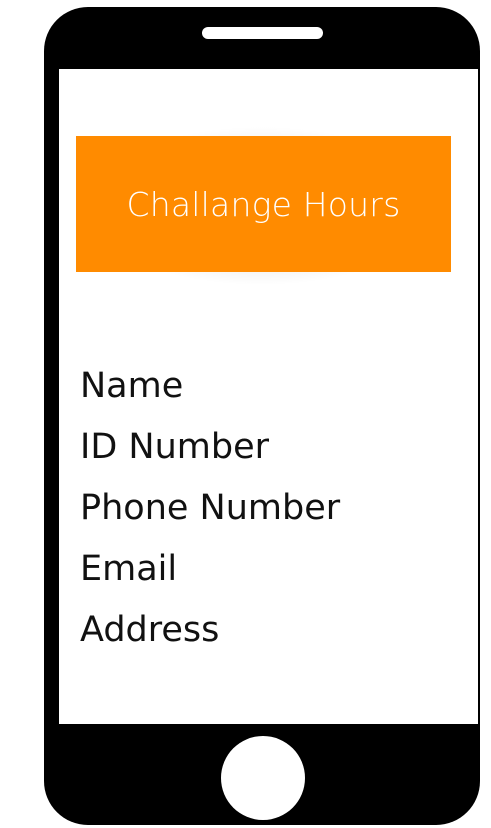 The width and height of the screenshot is (491, 828). Describe the element at coordinates (263, 778) in the screenshot. I see `home-button` at that location.